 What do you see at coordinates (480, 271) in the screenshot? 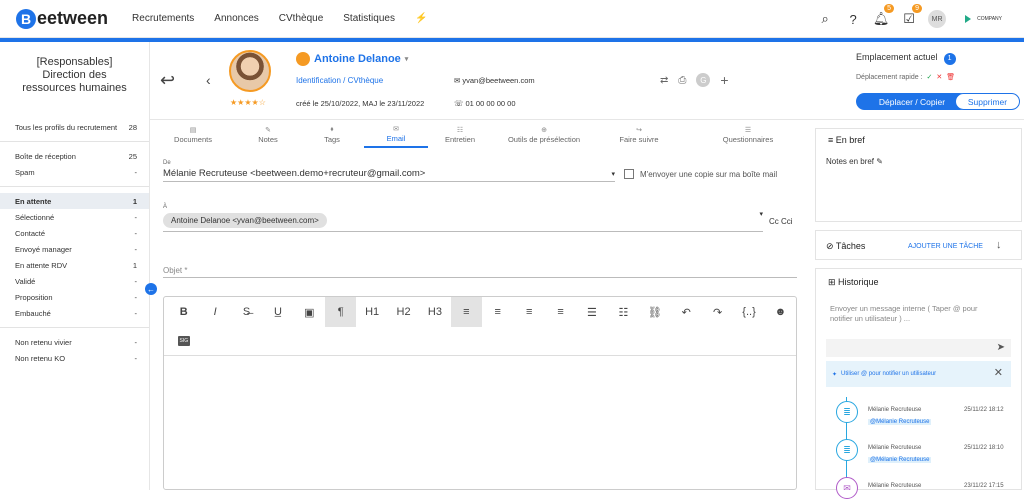
I see `subject-input: Objet *` at bounding box center [480, 271].